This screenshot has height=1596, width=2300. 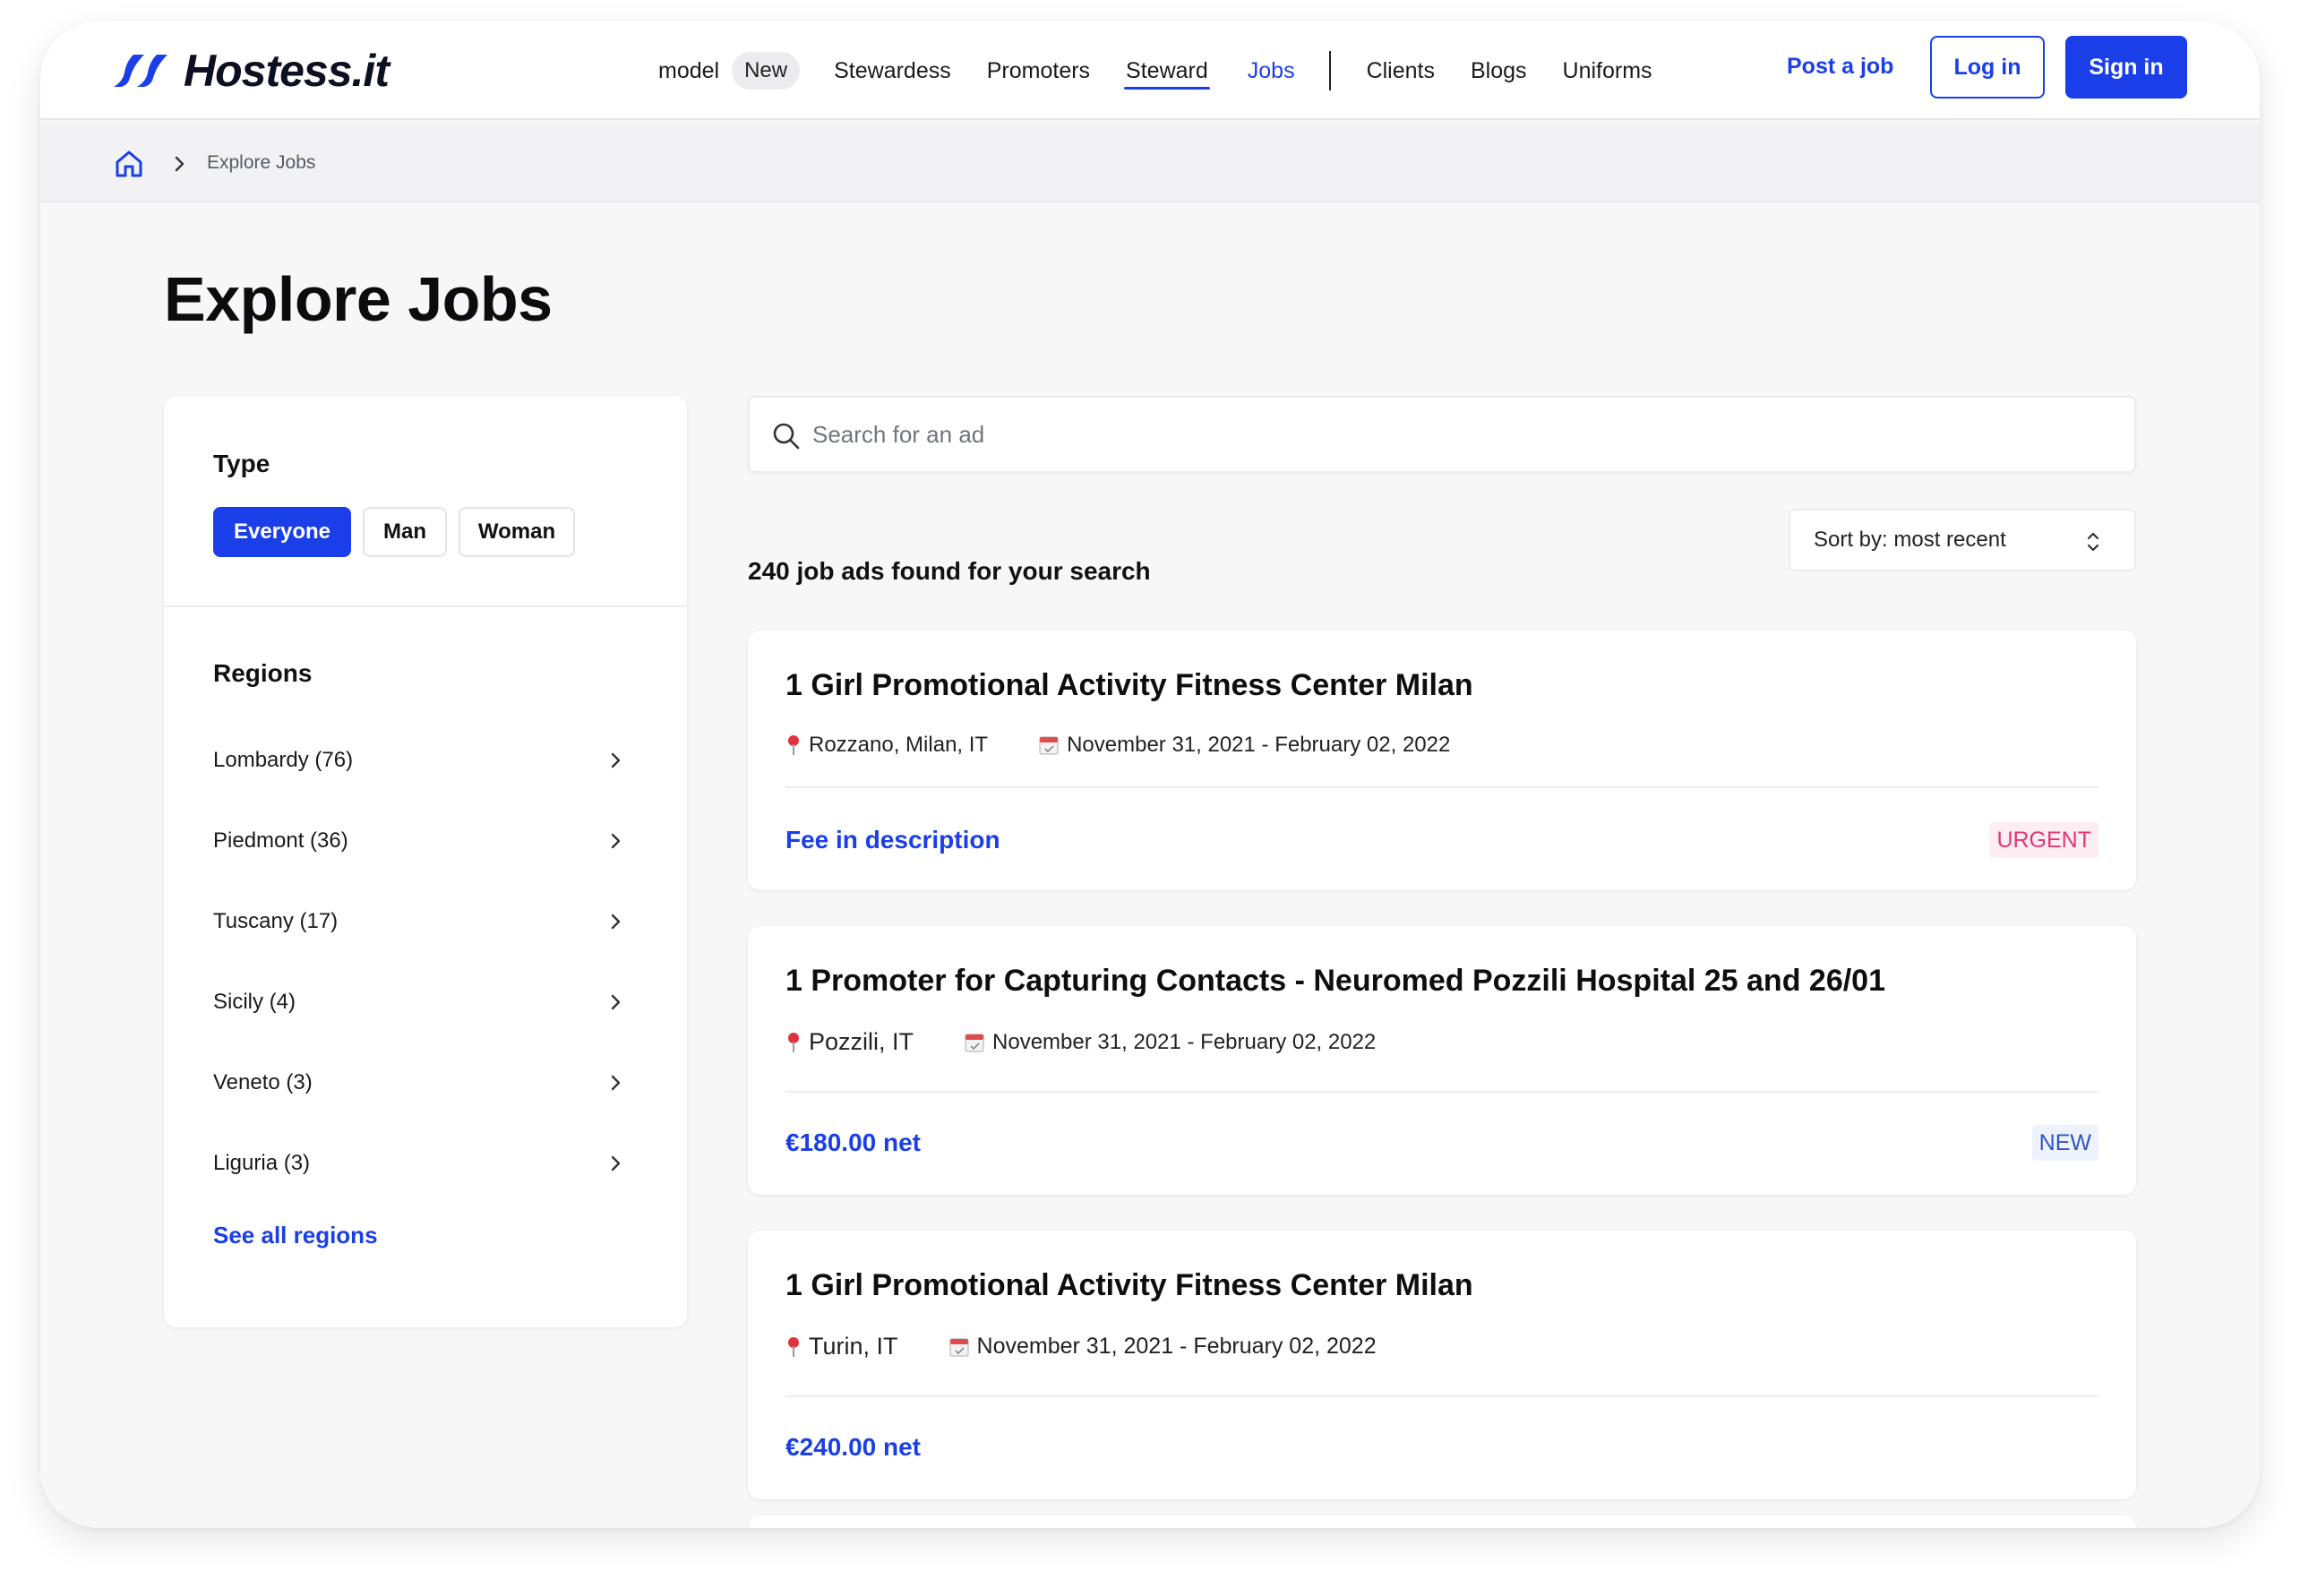 I want to click on job-fee: €180.00 net, so click(x=853, y=1142).